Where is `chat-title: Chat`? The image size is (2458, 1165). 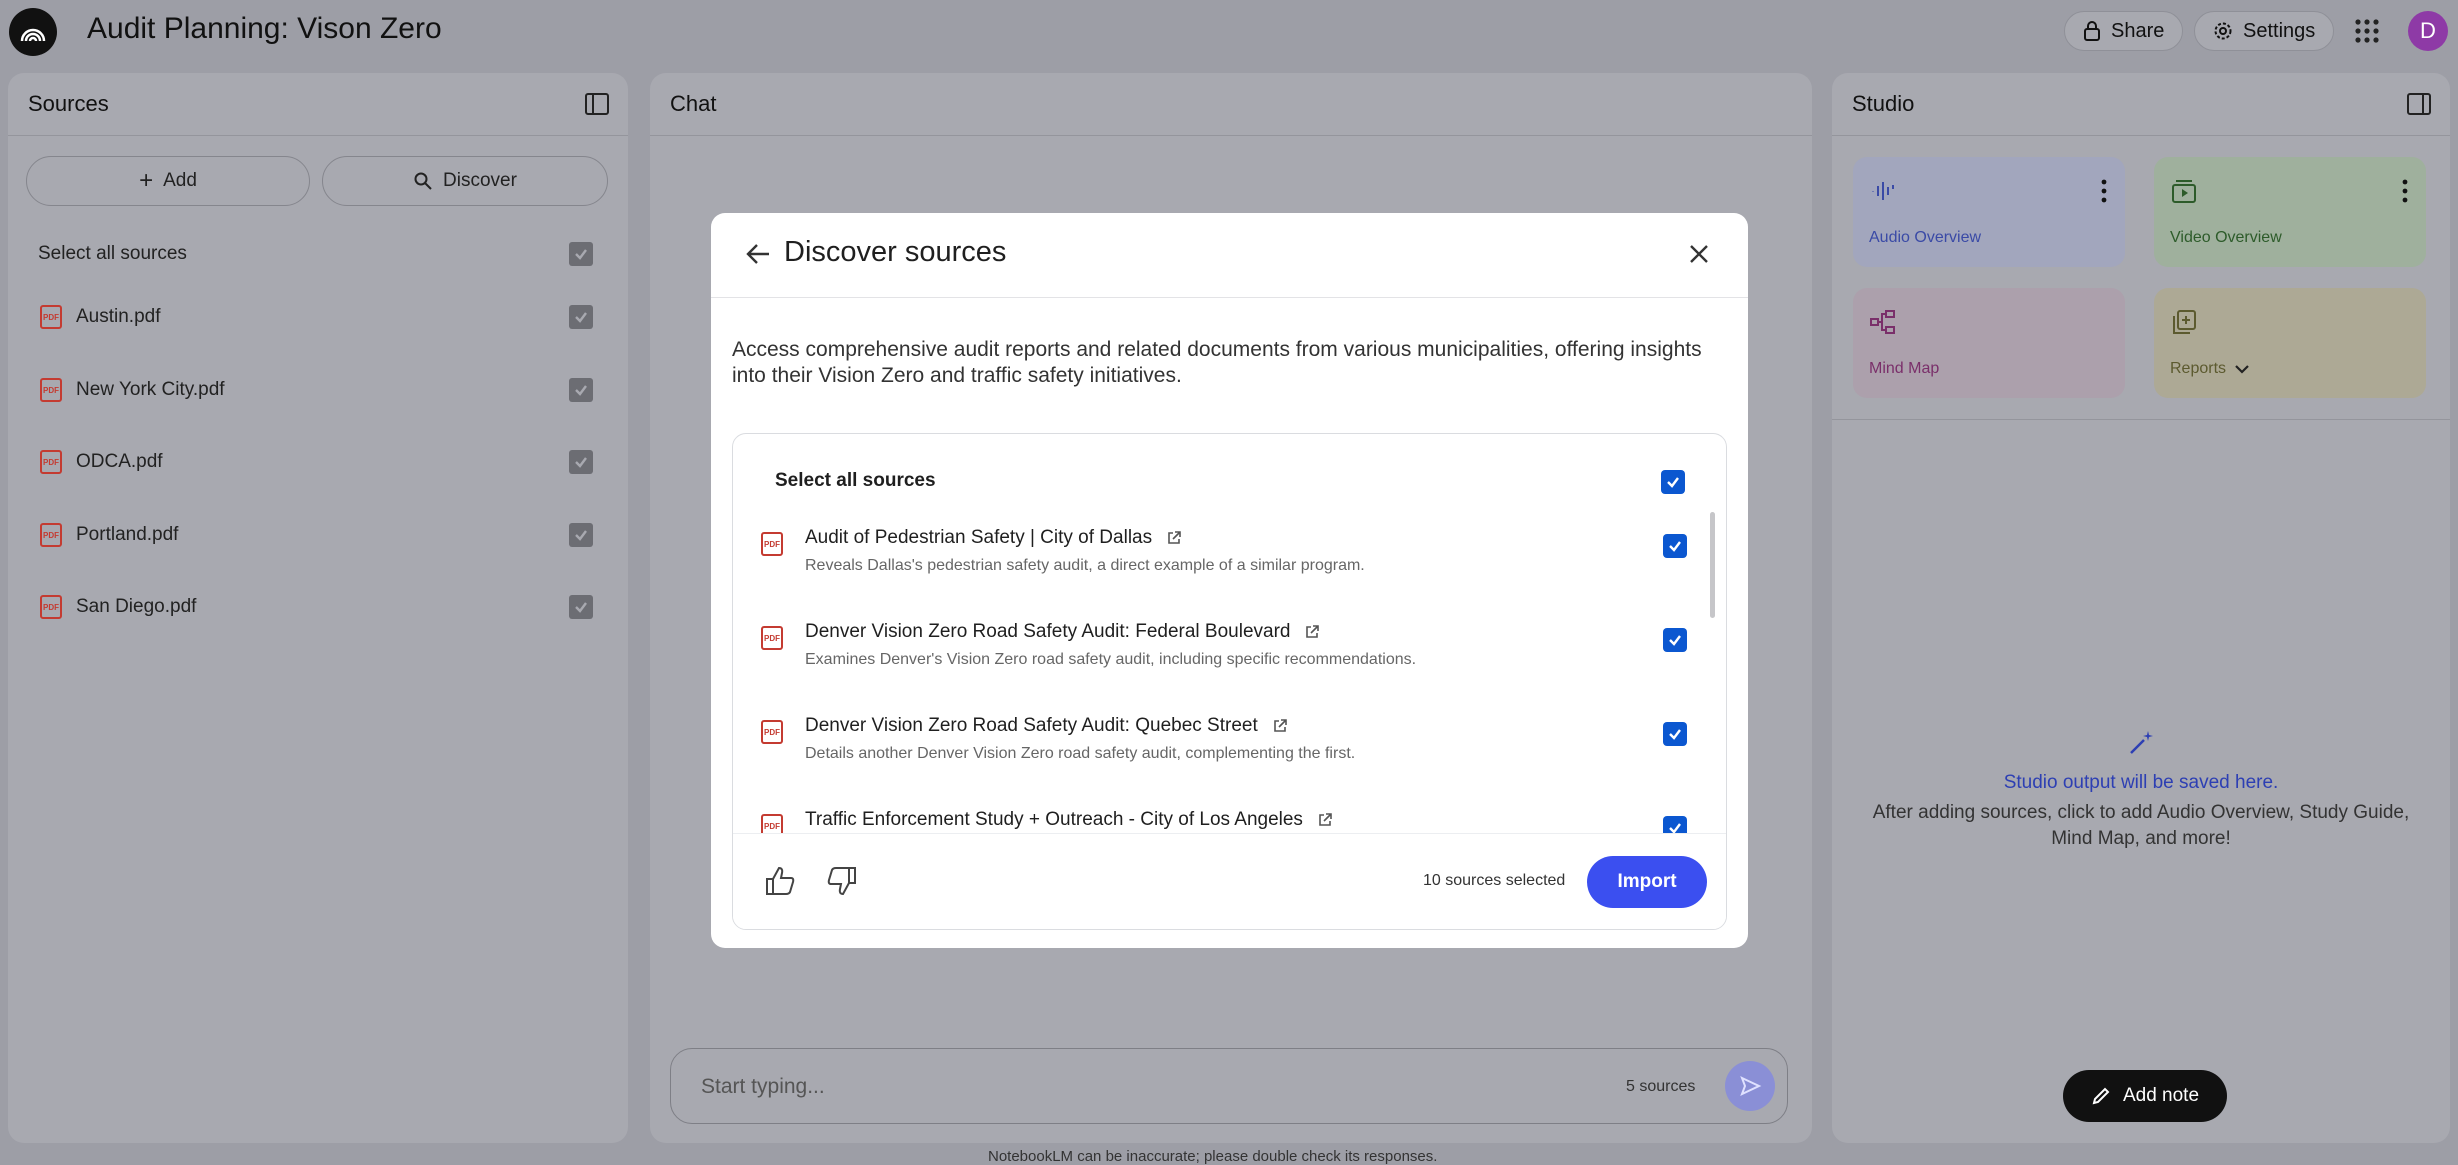 chat-title: Chat is located at coordinates (693, 103).